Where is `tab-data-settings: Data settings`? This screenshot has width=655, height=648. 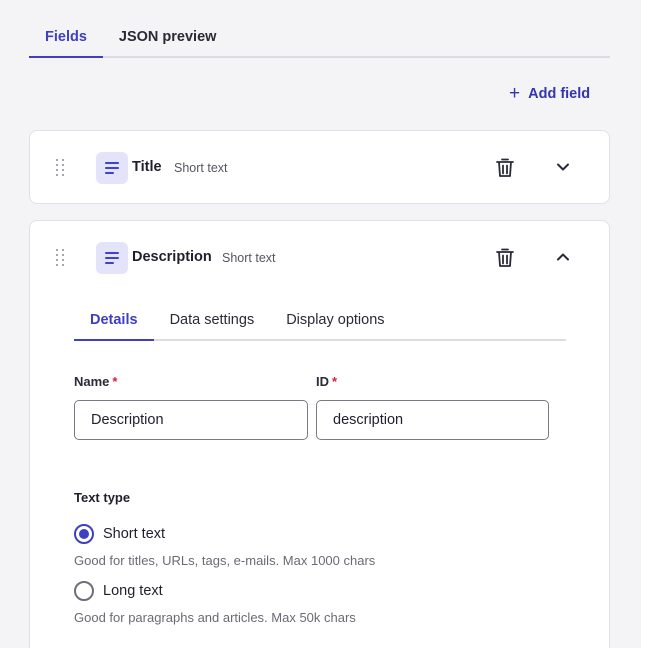
tab-data-settings: Data settings is located at coordinates (212, 324).